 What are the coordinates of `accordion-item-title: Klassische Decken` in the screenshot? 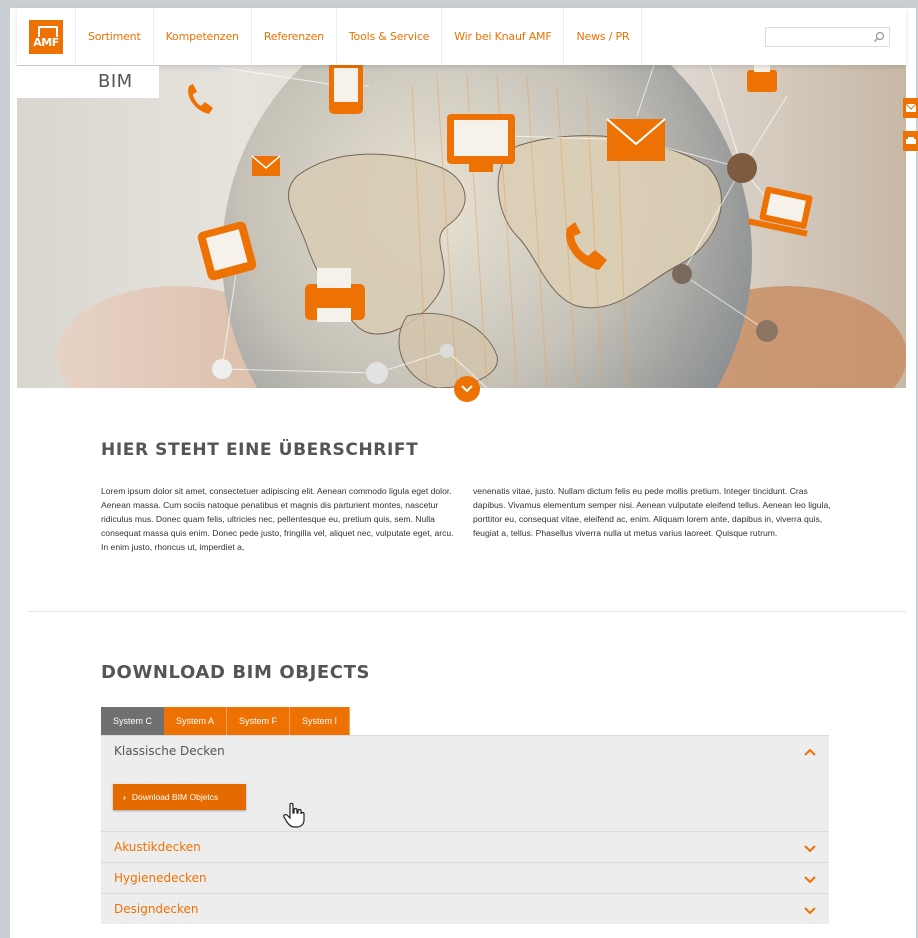 It's located at (169, 751).